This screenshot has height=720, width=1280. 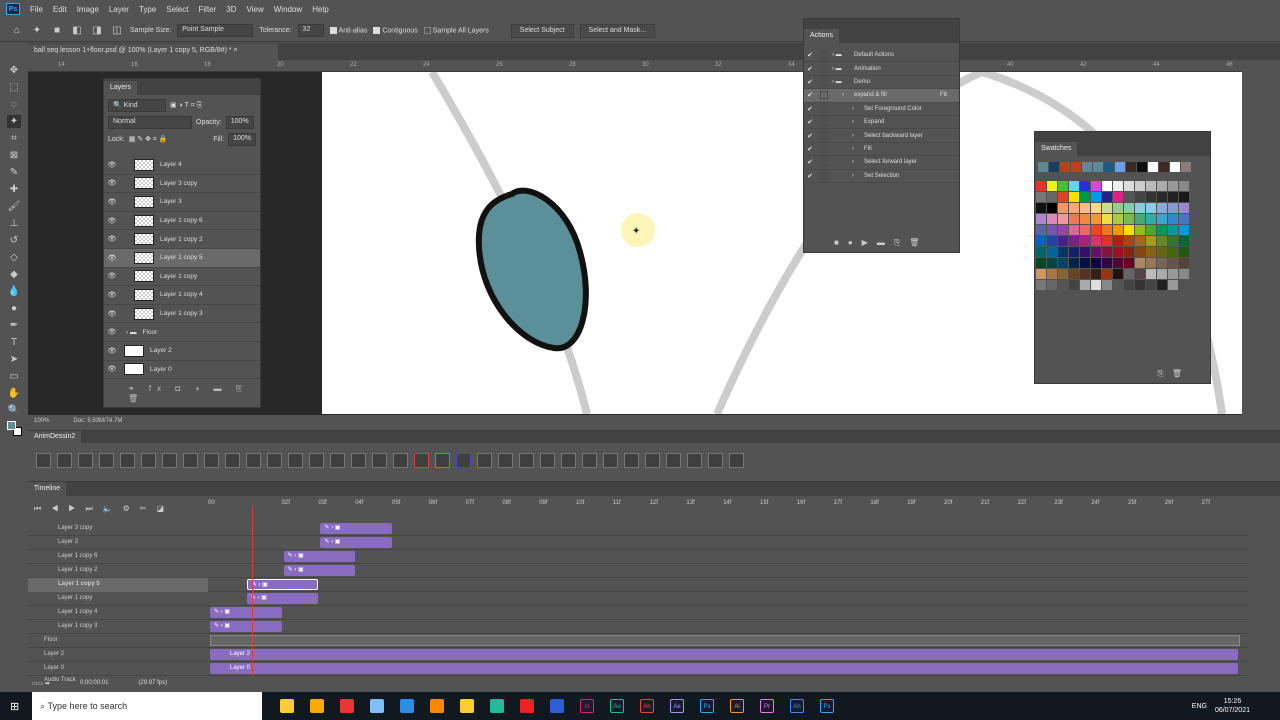 What do you see at coordinates (182, 165) in the screenshot?
I see `layer-row: 👁 Layer 4` at bounding box center [182, 165].